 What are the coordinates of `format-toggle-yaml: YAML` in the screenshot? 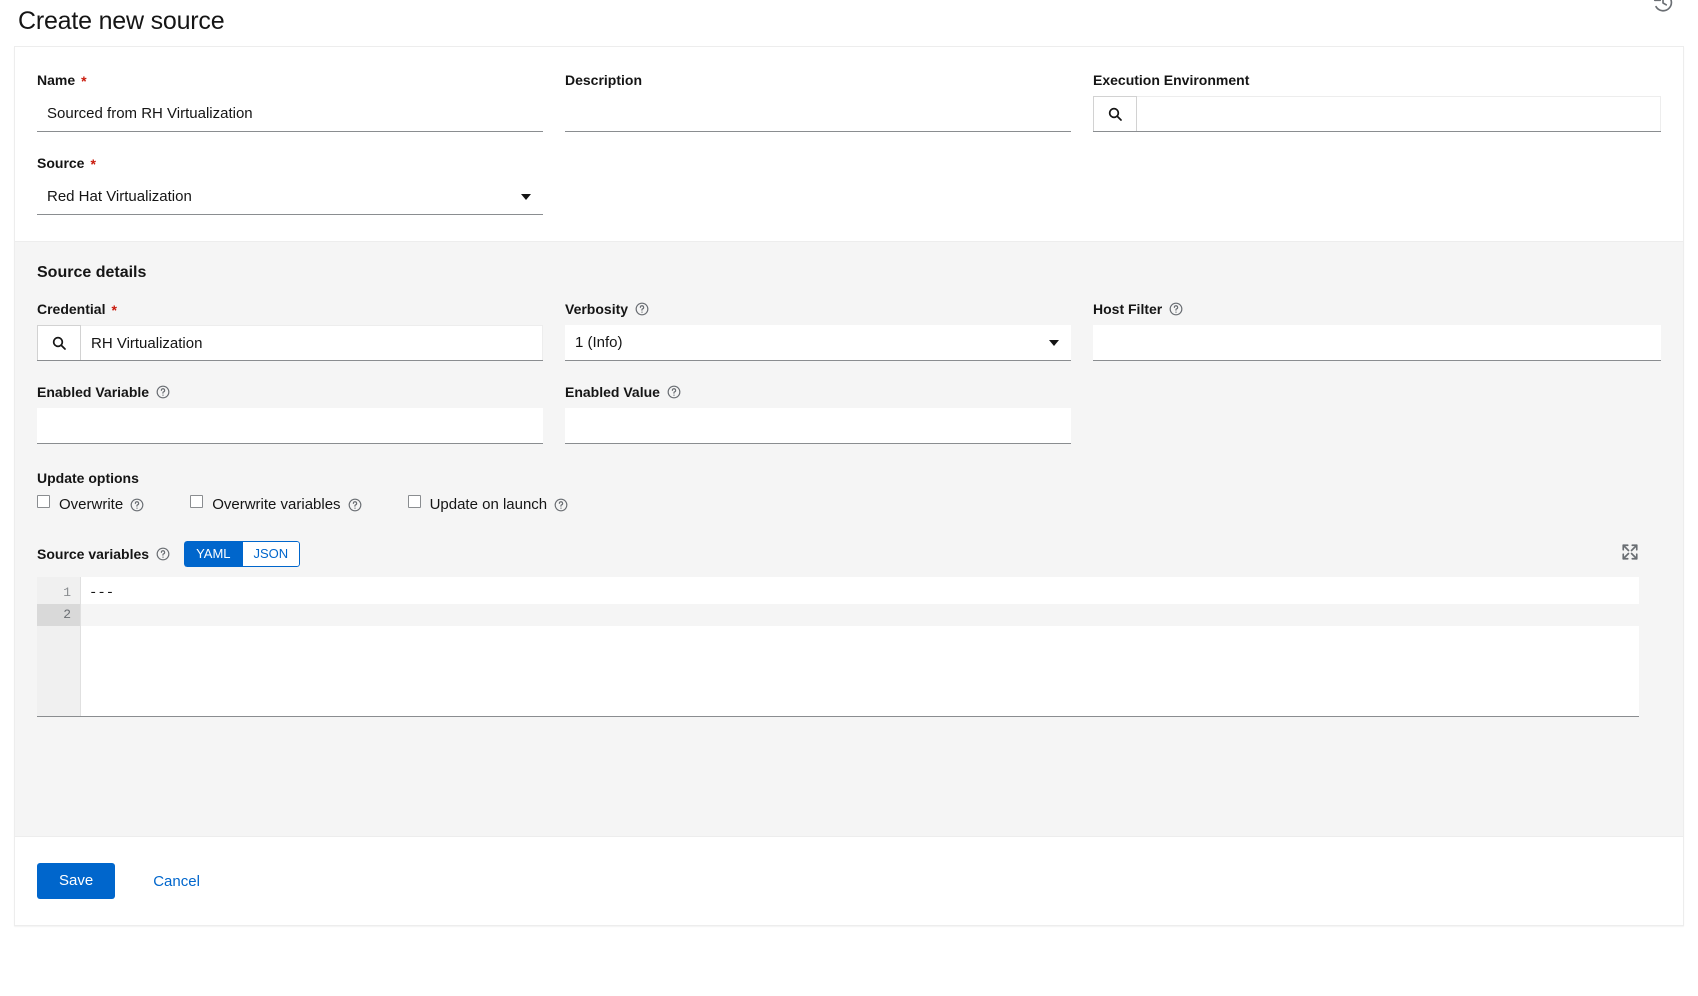 It's located at (213, 554).